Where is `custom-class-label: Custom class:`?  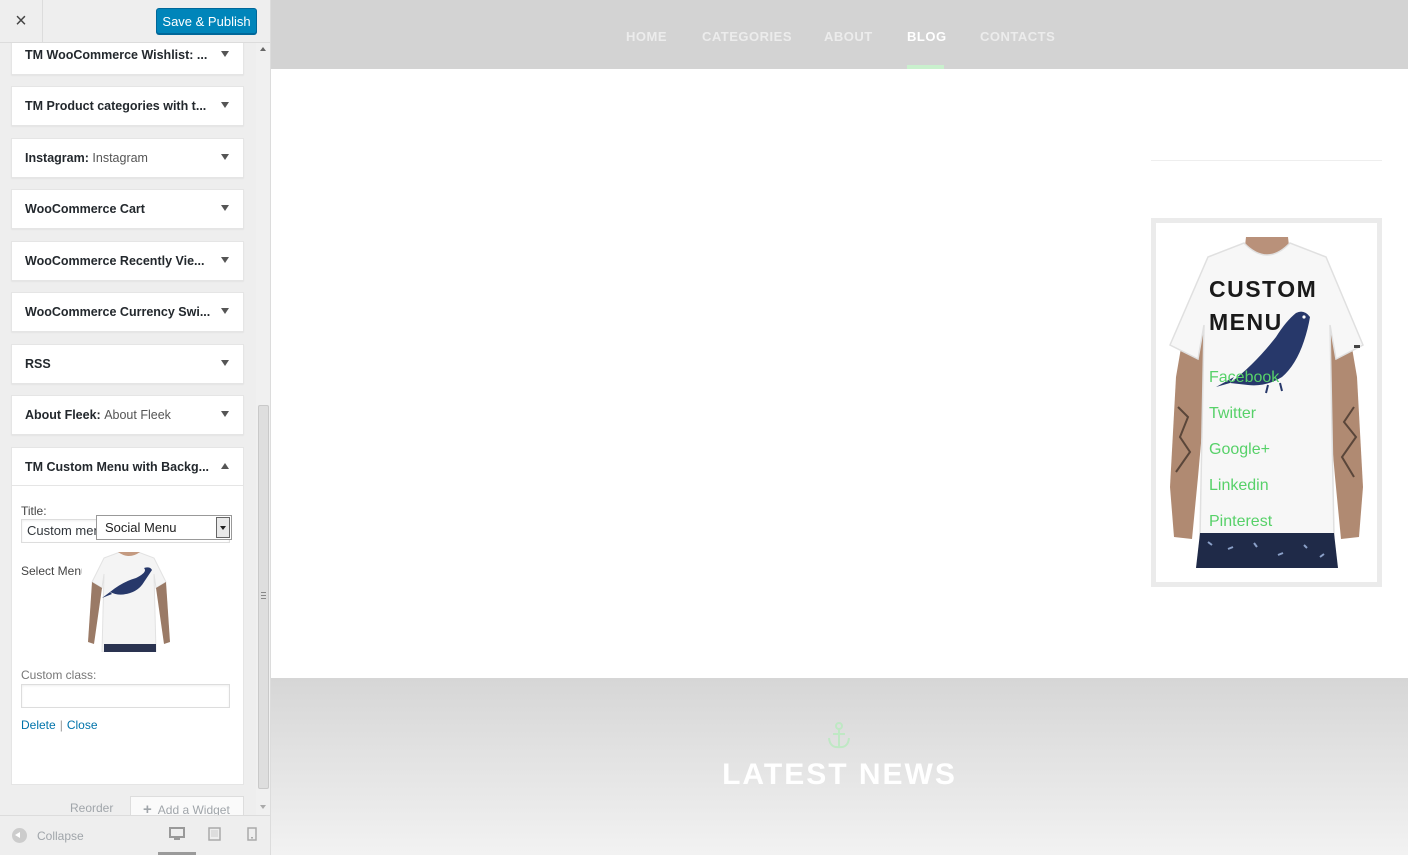 custom-class-label: Custom class: is located at coordinates (59, 675).